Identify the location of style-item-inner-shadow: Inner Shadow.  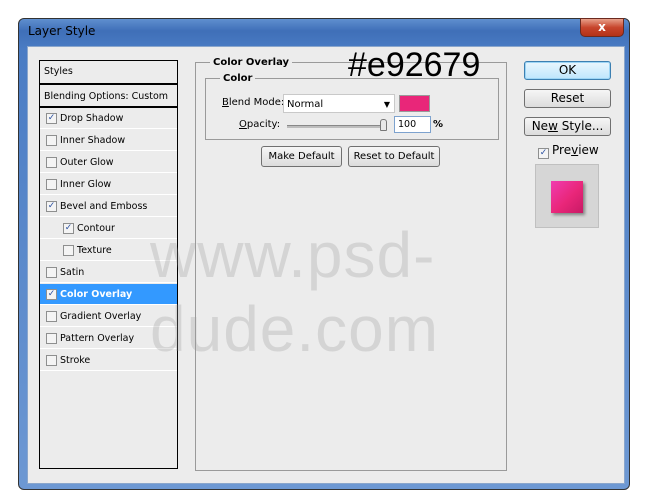
(108, 140).